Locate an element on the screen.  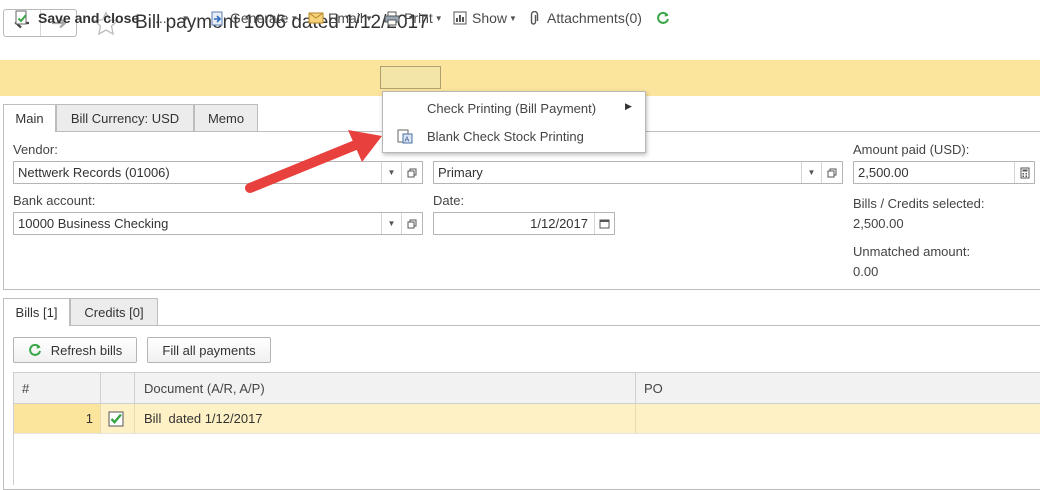
tab-bills: Bills [1] is located at coordinates (36, 312).